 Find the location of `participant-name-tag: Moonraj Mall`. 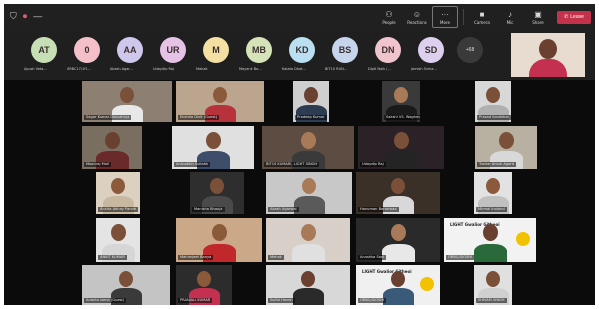

participant-name-tag: Moonraj Mall is located at coordinates (97, 164).